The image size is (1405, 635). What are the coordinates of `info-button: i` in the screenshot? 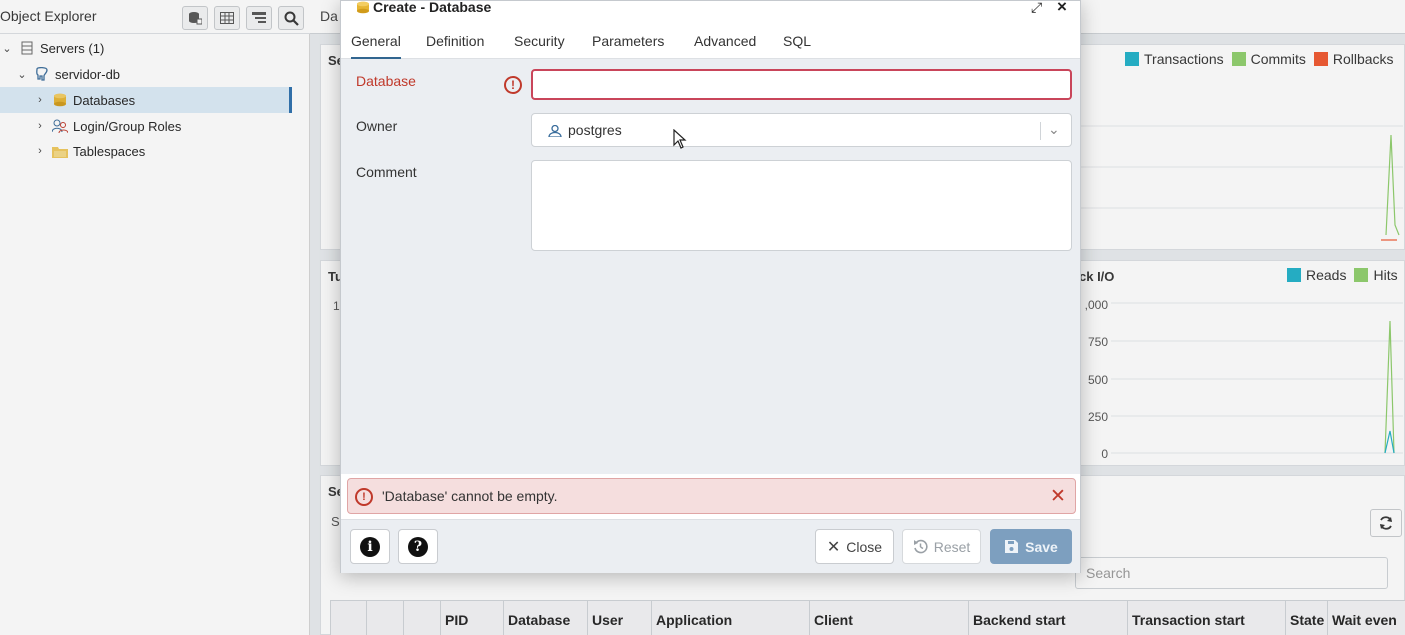 It's located at (370, 546).